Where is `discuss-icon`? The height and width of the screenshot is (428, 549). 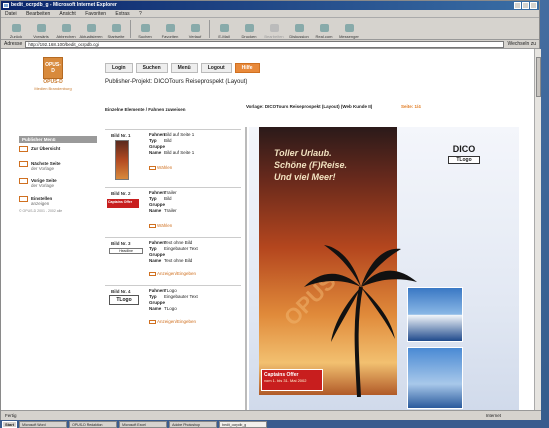 discuss-icon is located at coordinates (299, 27).